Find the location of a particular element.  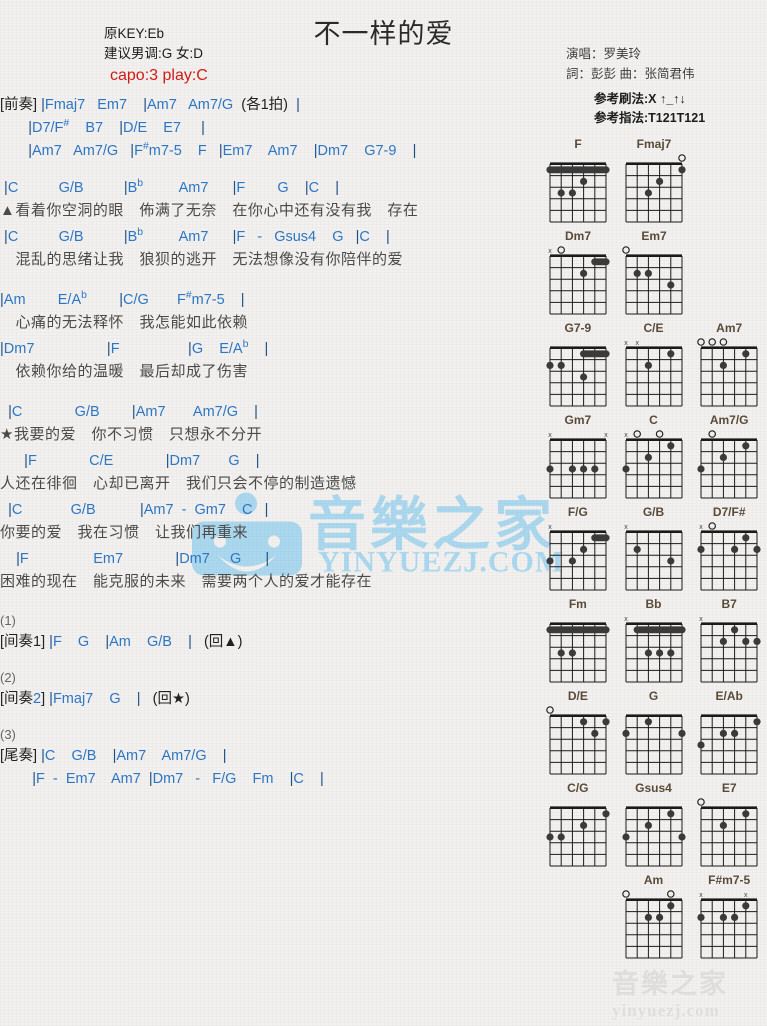

chord-diagram-d-e is located at coordinates (578, 740).